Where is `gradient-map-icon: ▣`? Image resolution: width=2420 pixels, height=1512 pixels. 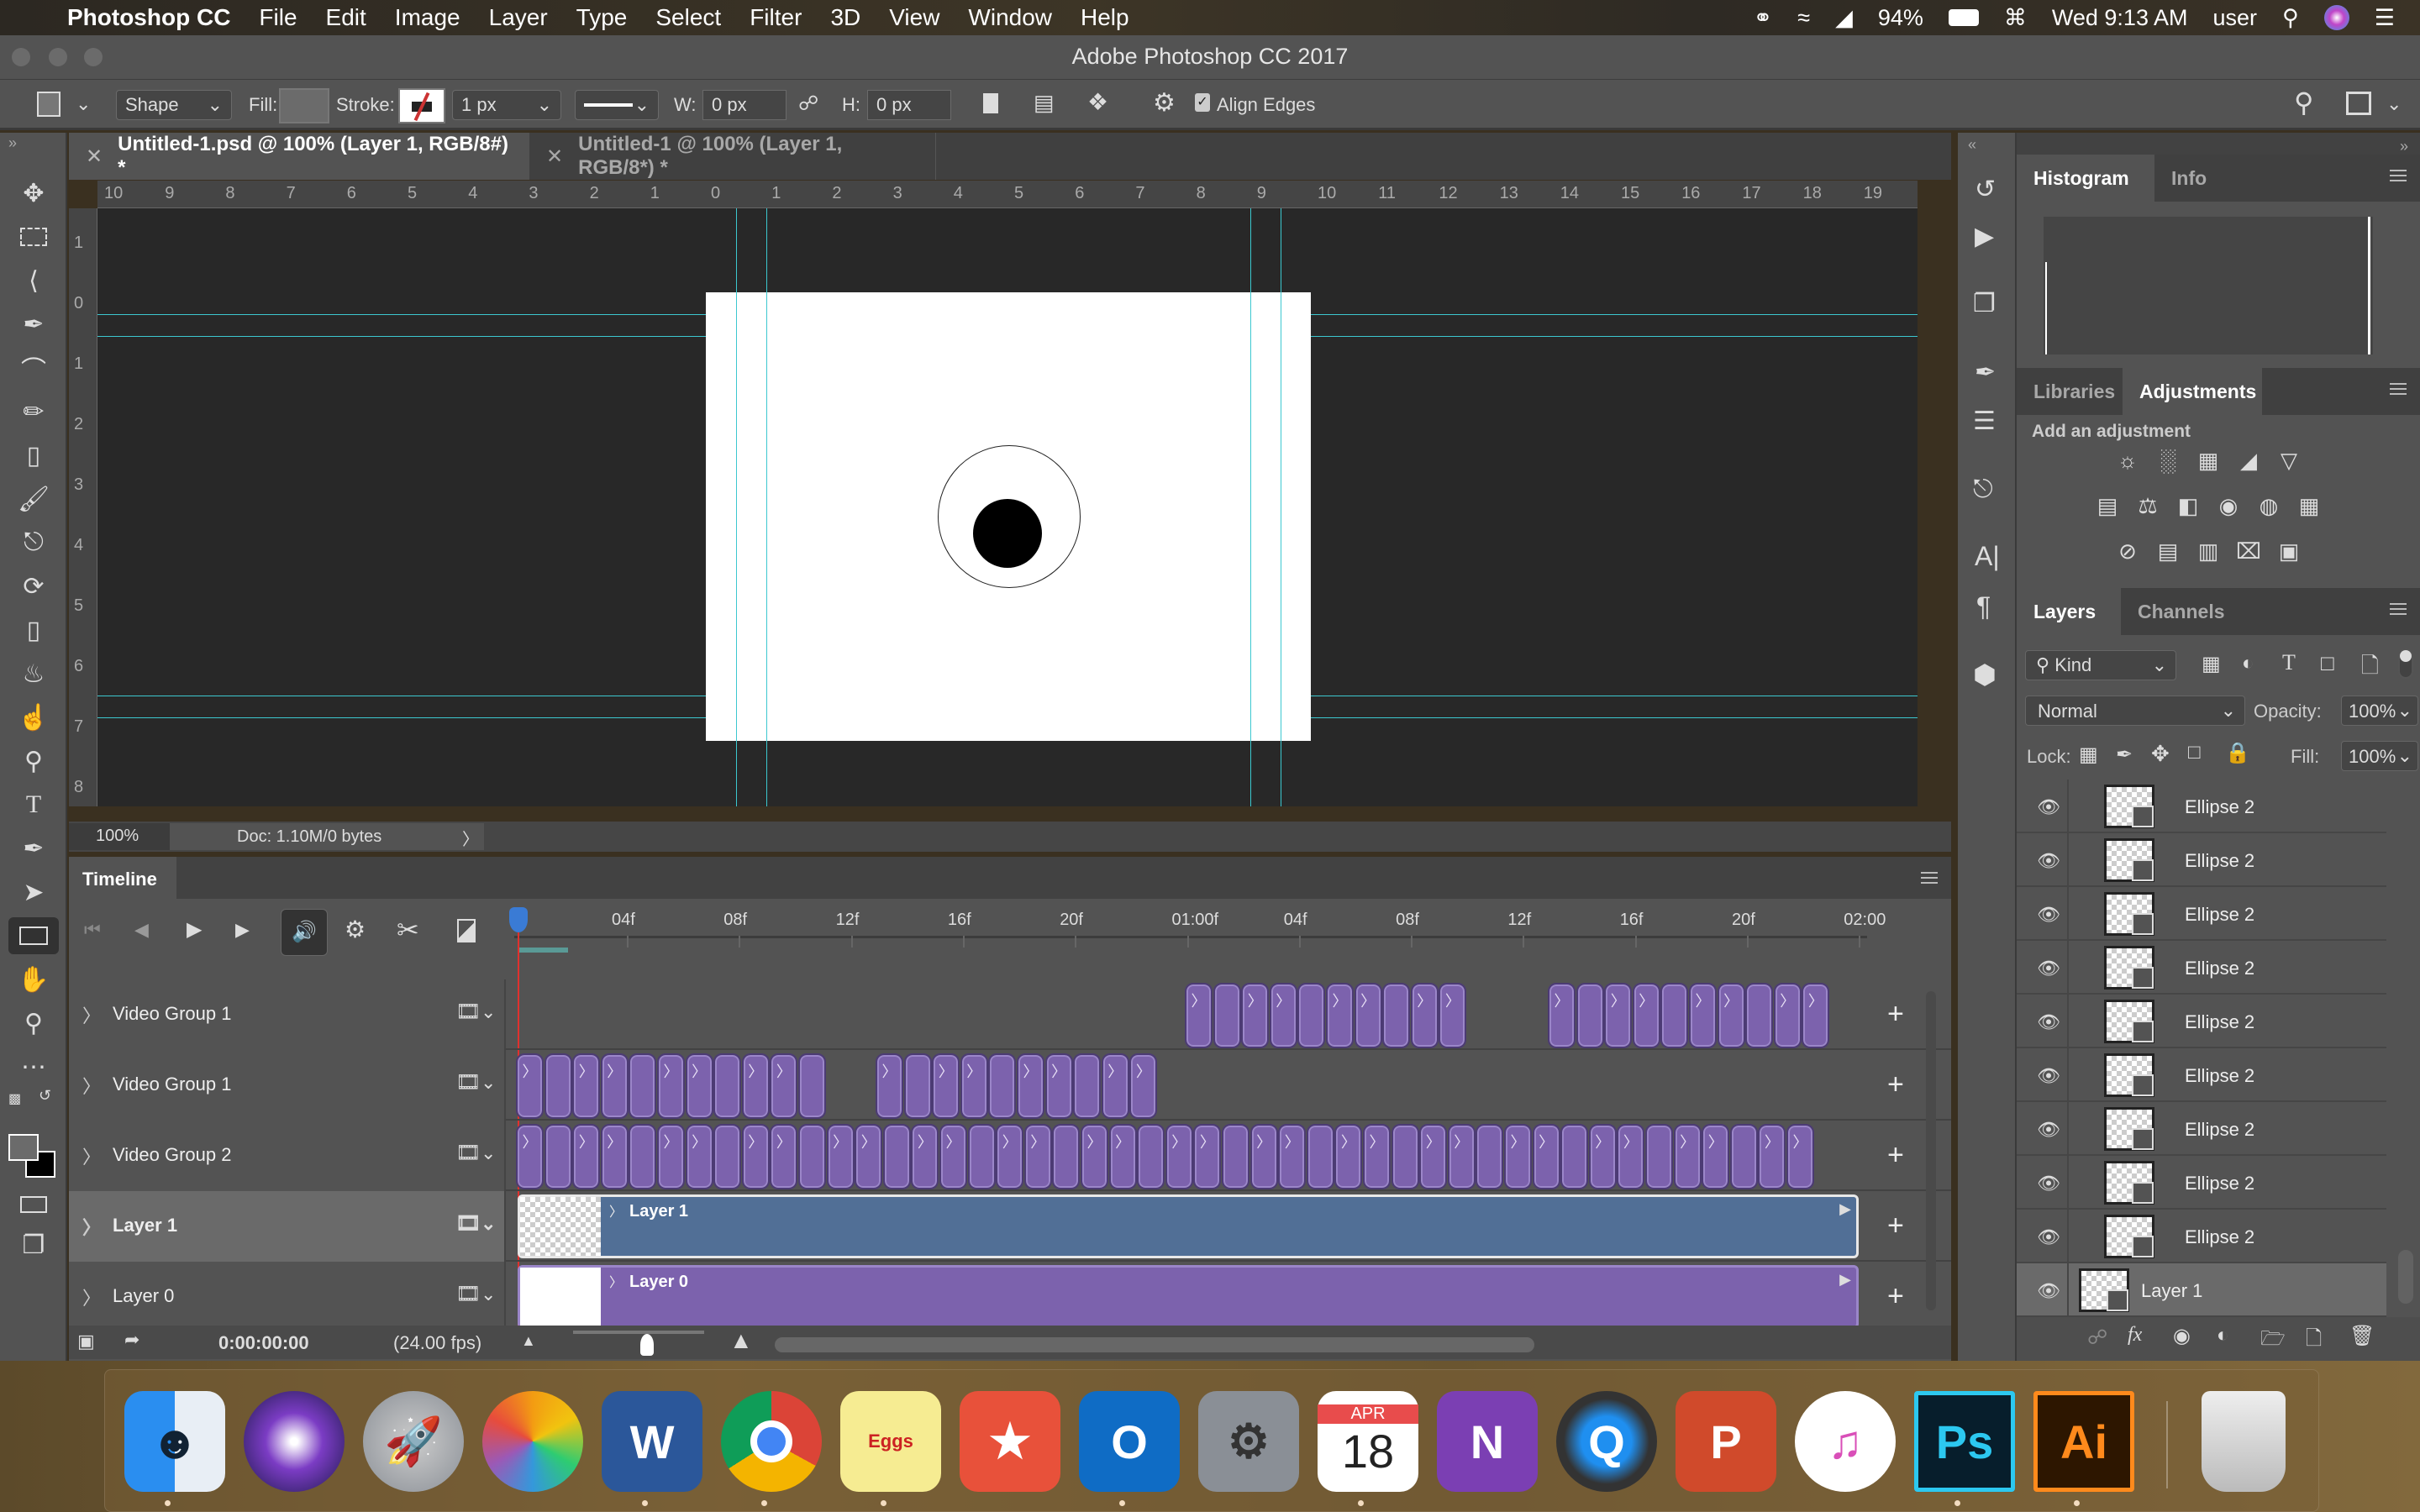 gradient-map-icon: ▣ is located at coordinates (2289, 551).